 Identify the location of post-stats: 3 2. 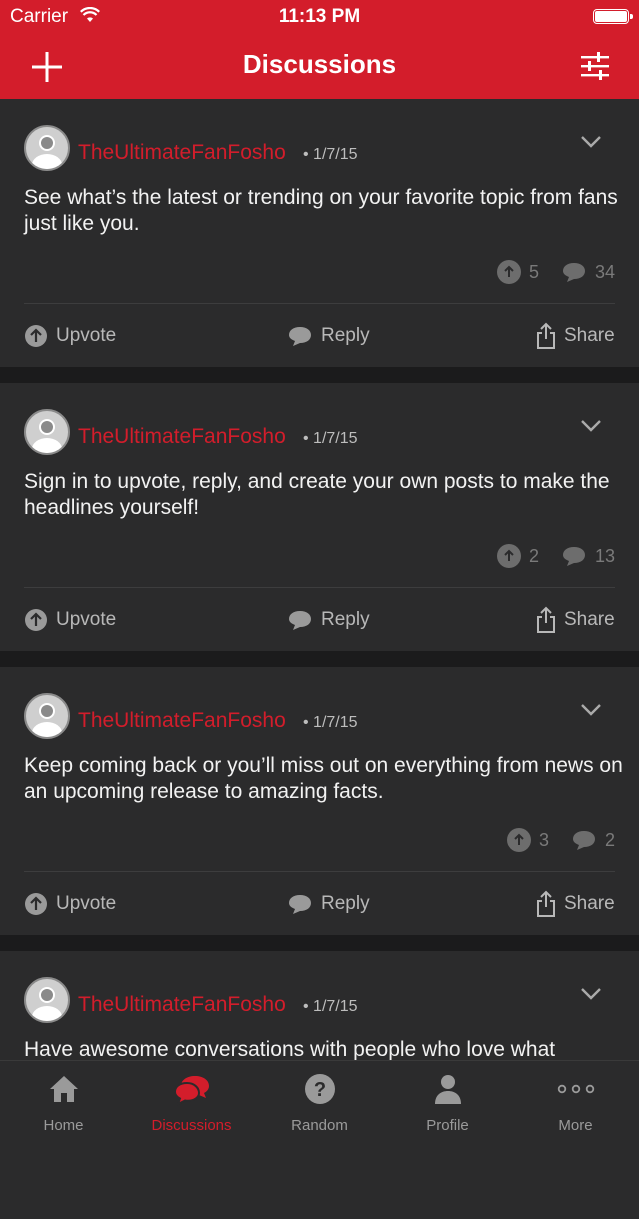
(560, 840).